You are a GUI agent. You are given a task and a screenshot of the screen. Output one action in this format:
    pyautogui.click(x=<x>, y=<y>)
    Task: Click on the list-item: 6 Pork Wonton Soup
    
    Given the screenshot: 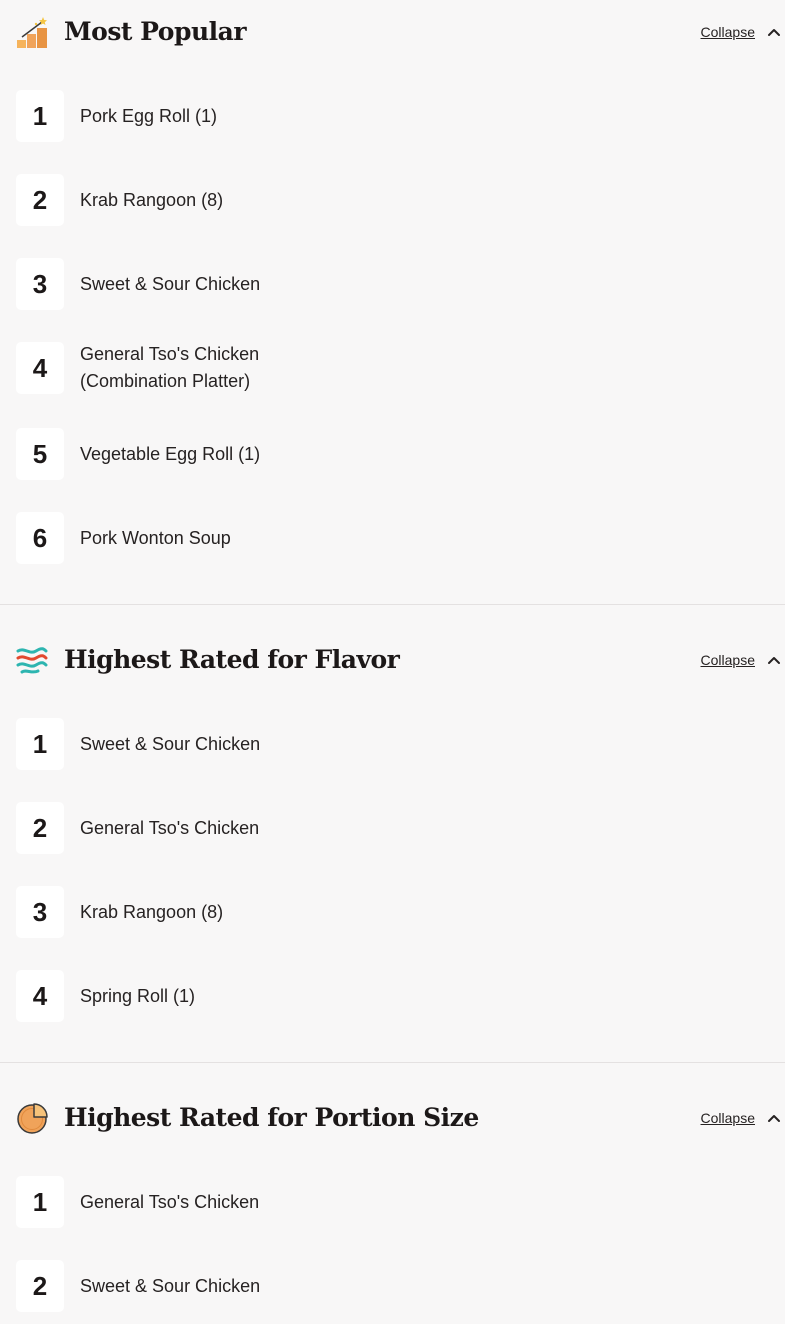 What is the action you would take?
    pyautogui.click(x=392, y=538)
    